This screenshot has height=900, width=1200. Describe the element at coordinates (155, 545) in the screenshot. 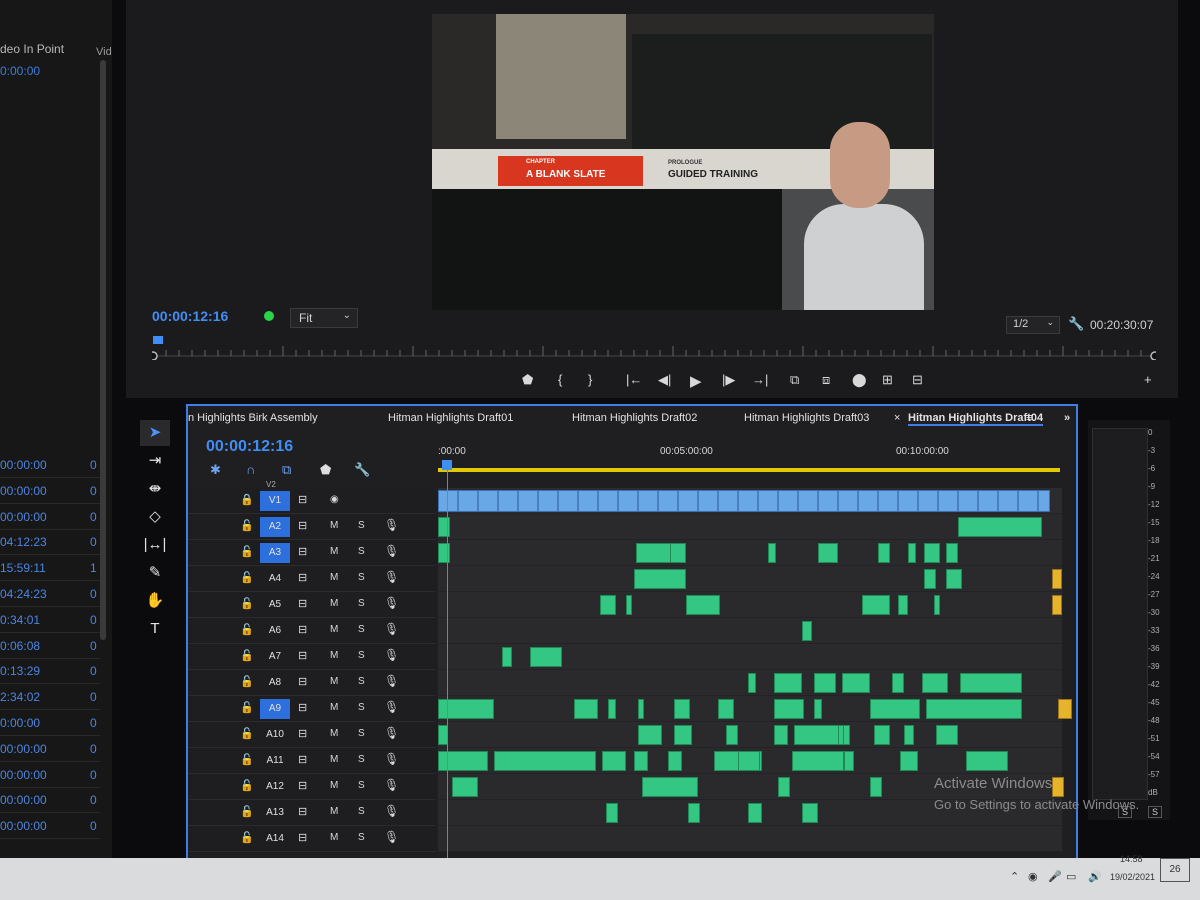

I see `slip-tool-icon: |↔|` at that location.